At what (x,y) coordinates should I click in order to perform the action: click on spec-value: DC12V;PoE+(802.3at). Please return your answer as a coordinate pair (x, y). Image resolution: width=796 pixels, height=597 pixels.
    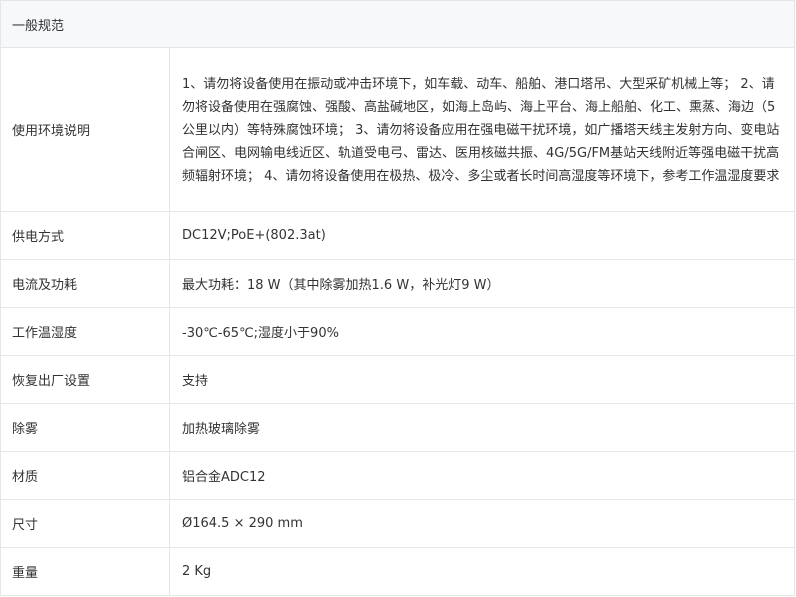
    Looking at the image, I should click on (254, 235).